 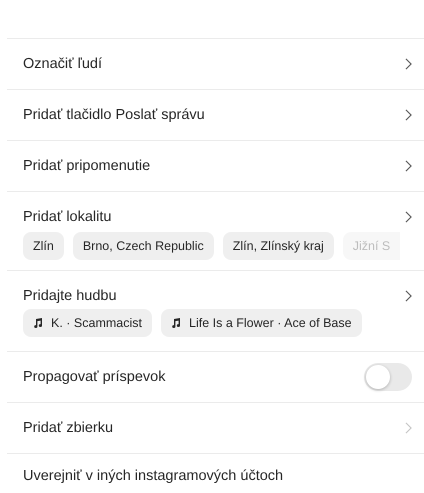 I want to click on location-chip: Zlín, Zlínský kraj, so click(x=278, y=246).